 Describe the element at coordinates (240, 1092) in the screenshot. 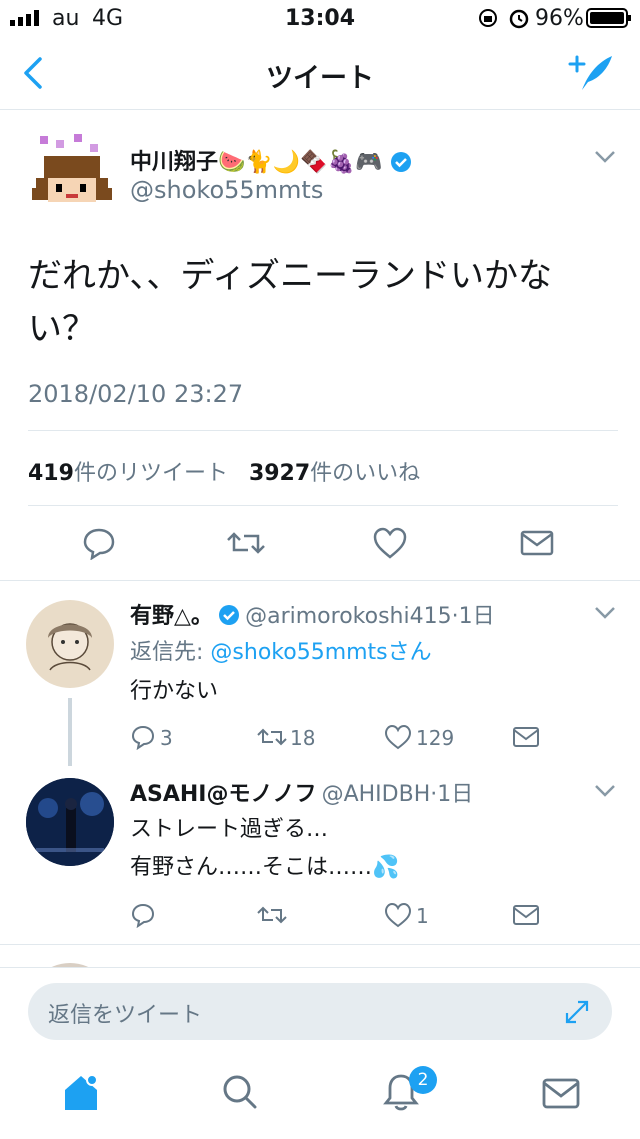

I see `search-icon` at that location.